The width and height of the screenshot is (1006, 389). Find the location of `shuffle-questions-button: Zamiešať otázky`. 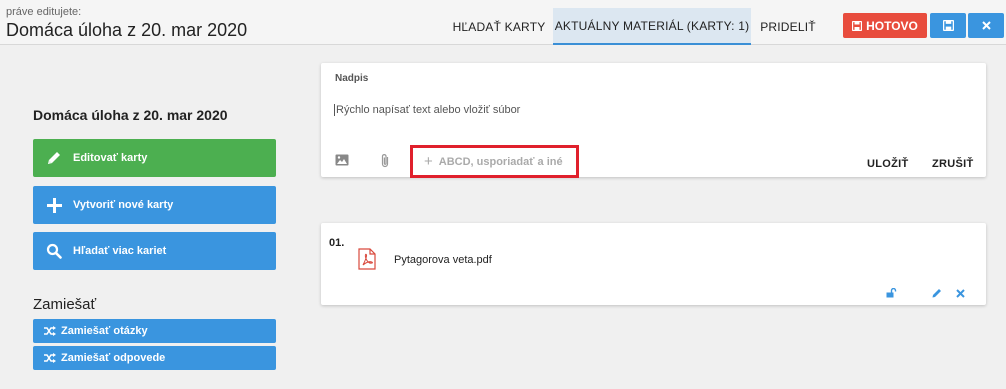

shuffle-questions-button: Zamiešať otázky is located at coordinates (154, 331).